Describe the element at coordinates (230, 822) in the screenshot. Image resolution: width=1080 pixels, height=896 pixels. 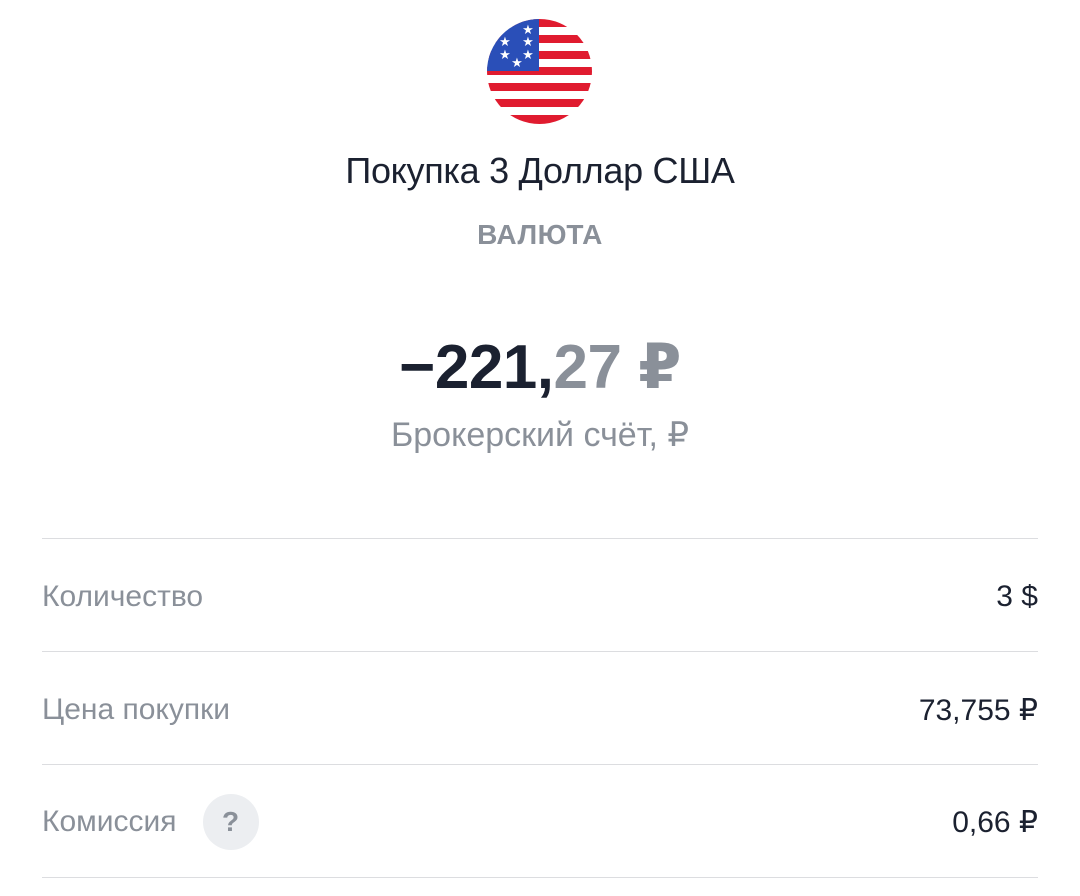
I see `help-icon: ?` at that location.